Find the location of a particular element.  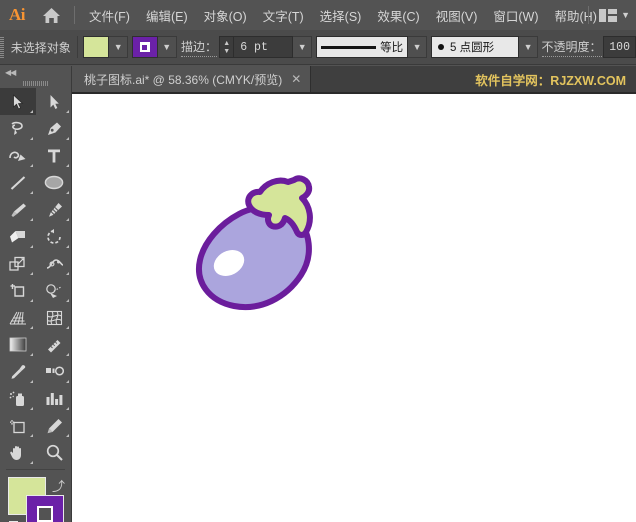

eyedropper-tool is located at coordinates (18, 371).